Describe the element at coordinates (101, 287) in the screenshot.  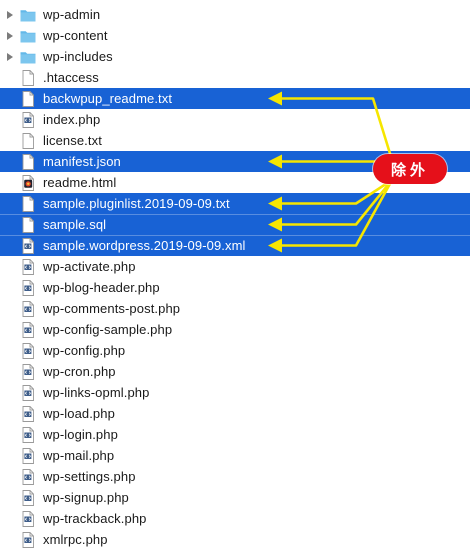
I see `file-name: wp-blog-header.php` at that location.